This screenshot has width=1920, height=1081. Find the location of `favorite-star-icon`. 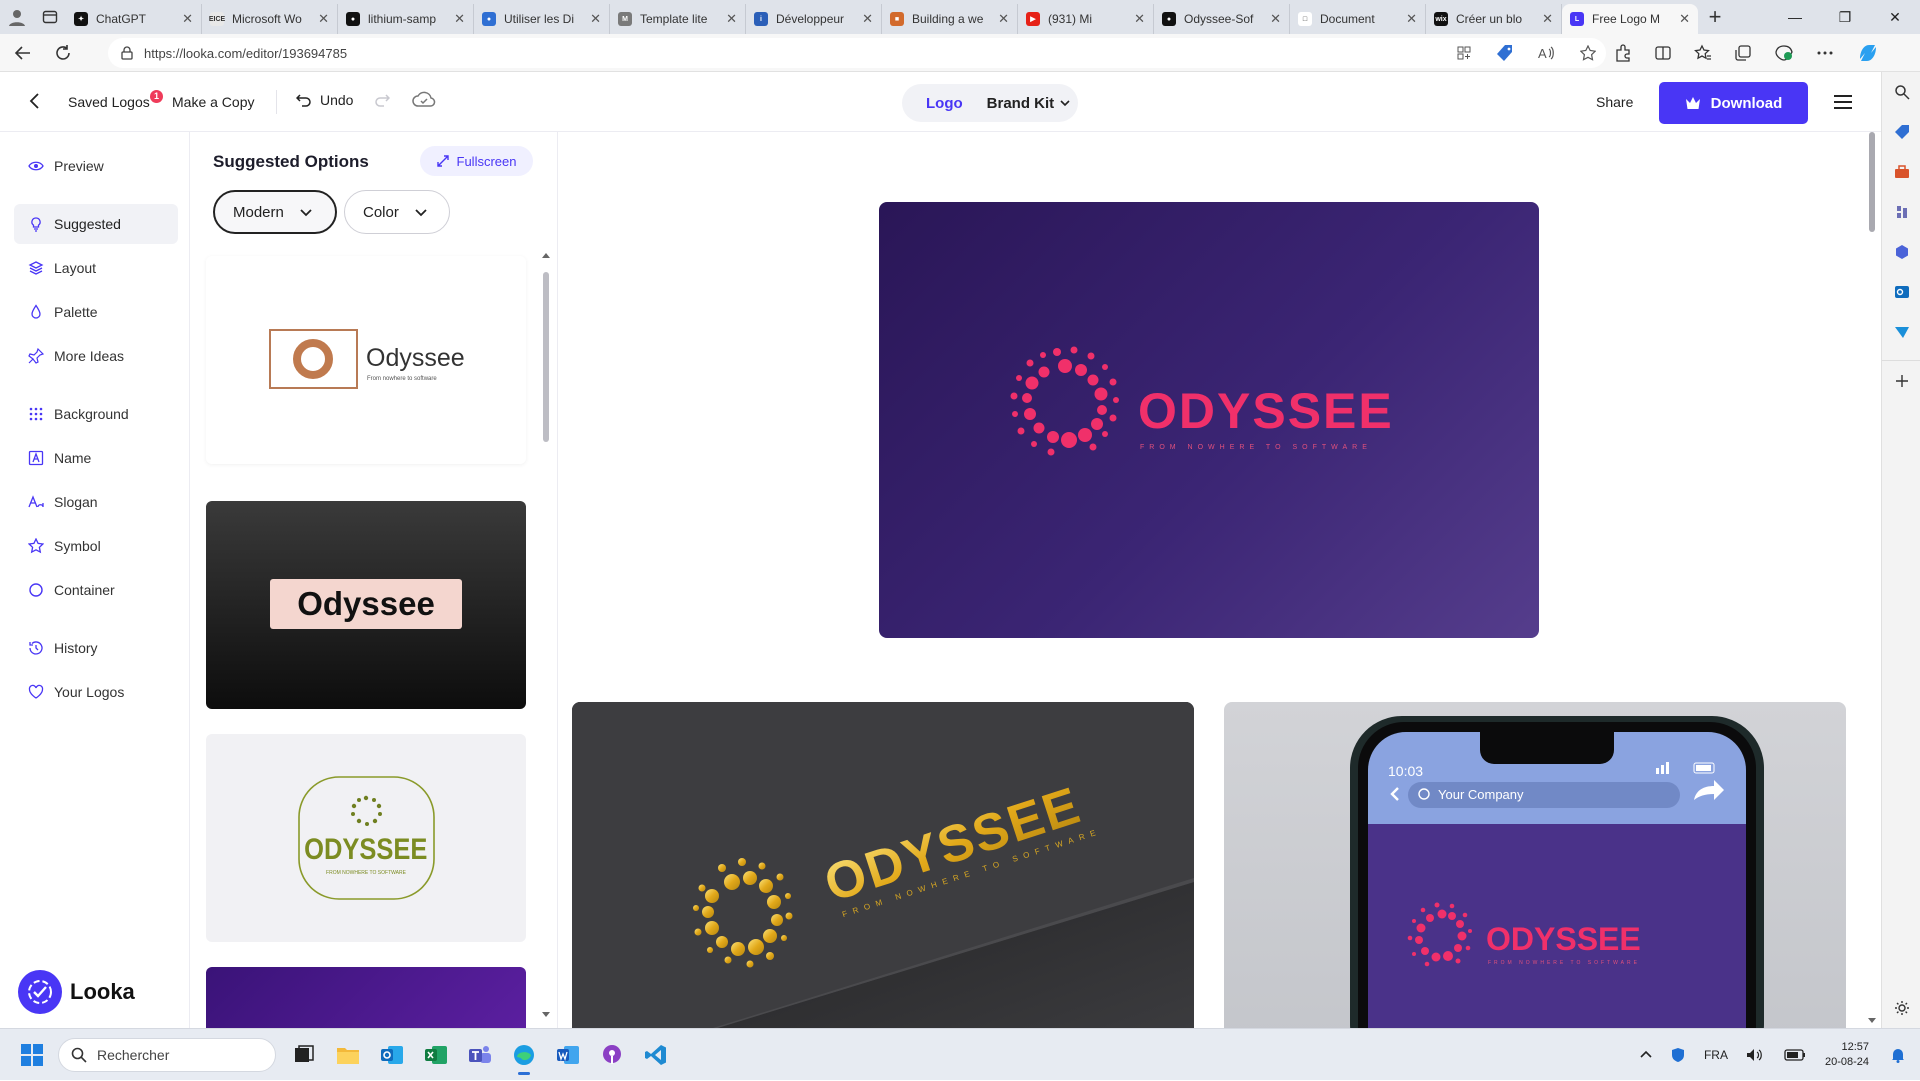

favorite-star-icon is located at coordinates (1588, 53).